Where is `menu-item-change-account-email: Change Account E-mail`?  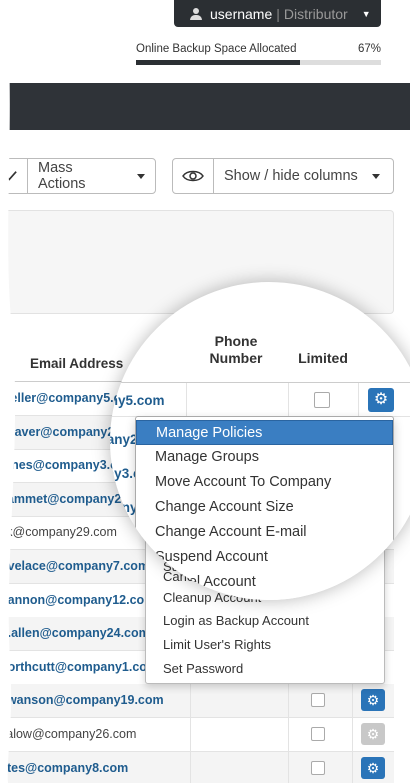
menu-item-change-account-email: Change Account E-mail is located at coordinates (264, 532).